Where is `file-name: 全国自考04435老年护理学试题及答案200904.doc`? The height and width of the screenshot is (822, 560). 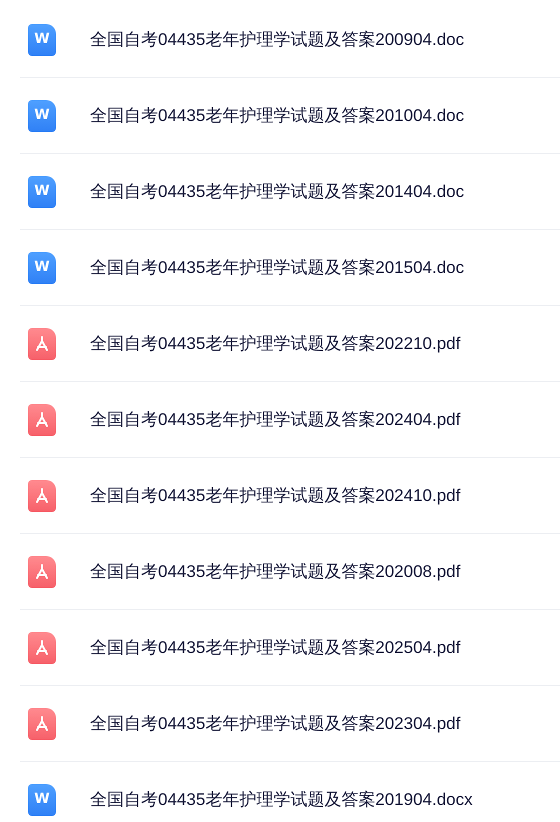
file-name: 全国自考04435老年护理学试题及答案200904.doc is located at coordinates (277, 39).